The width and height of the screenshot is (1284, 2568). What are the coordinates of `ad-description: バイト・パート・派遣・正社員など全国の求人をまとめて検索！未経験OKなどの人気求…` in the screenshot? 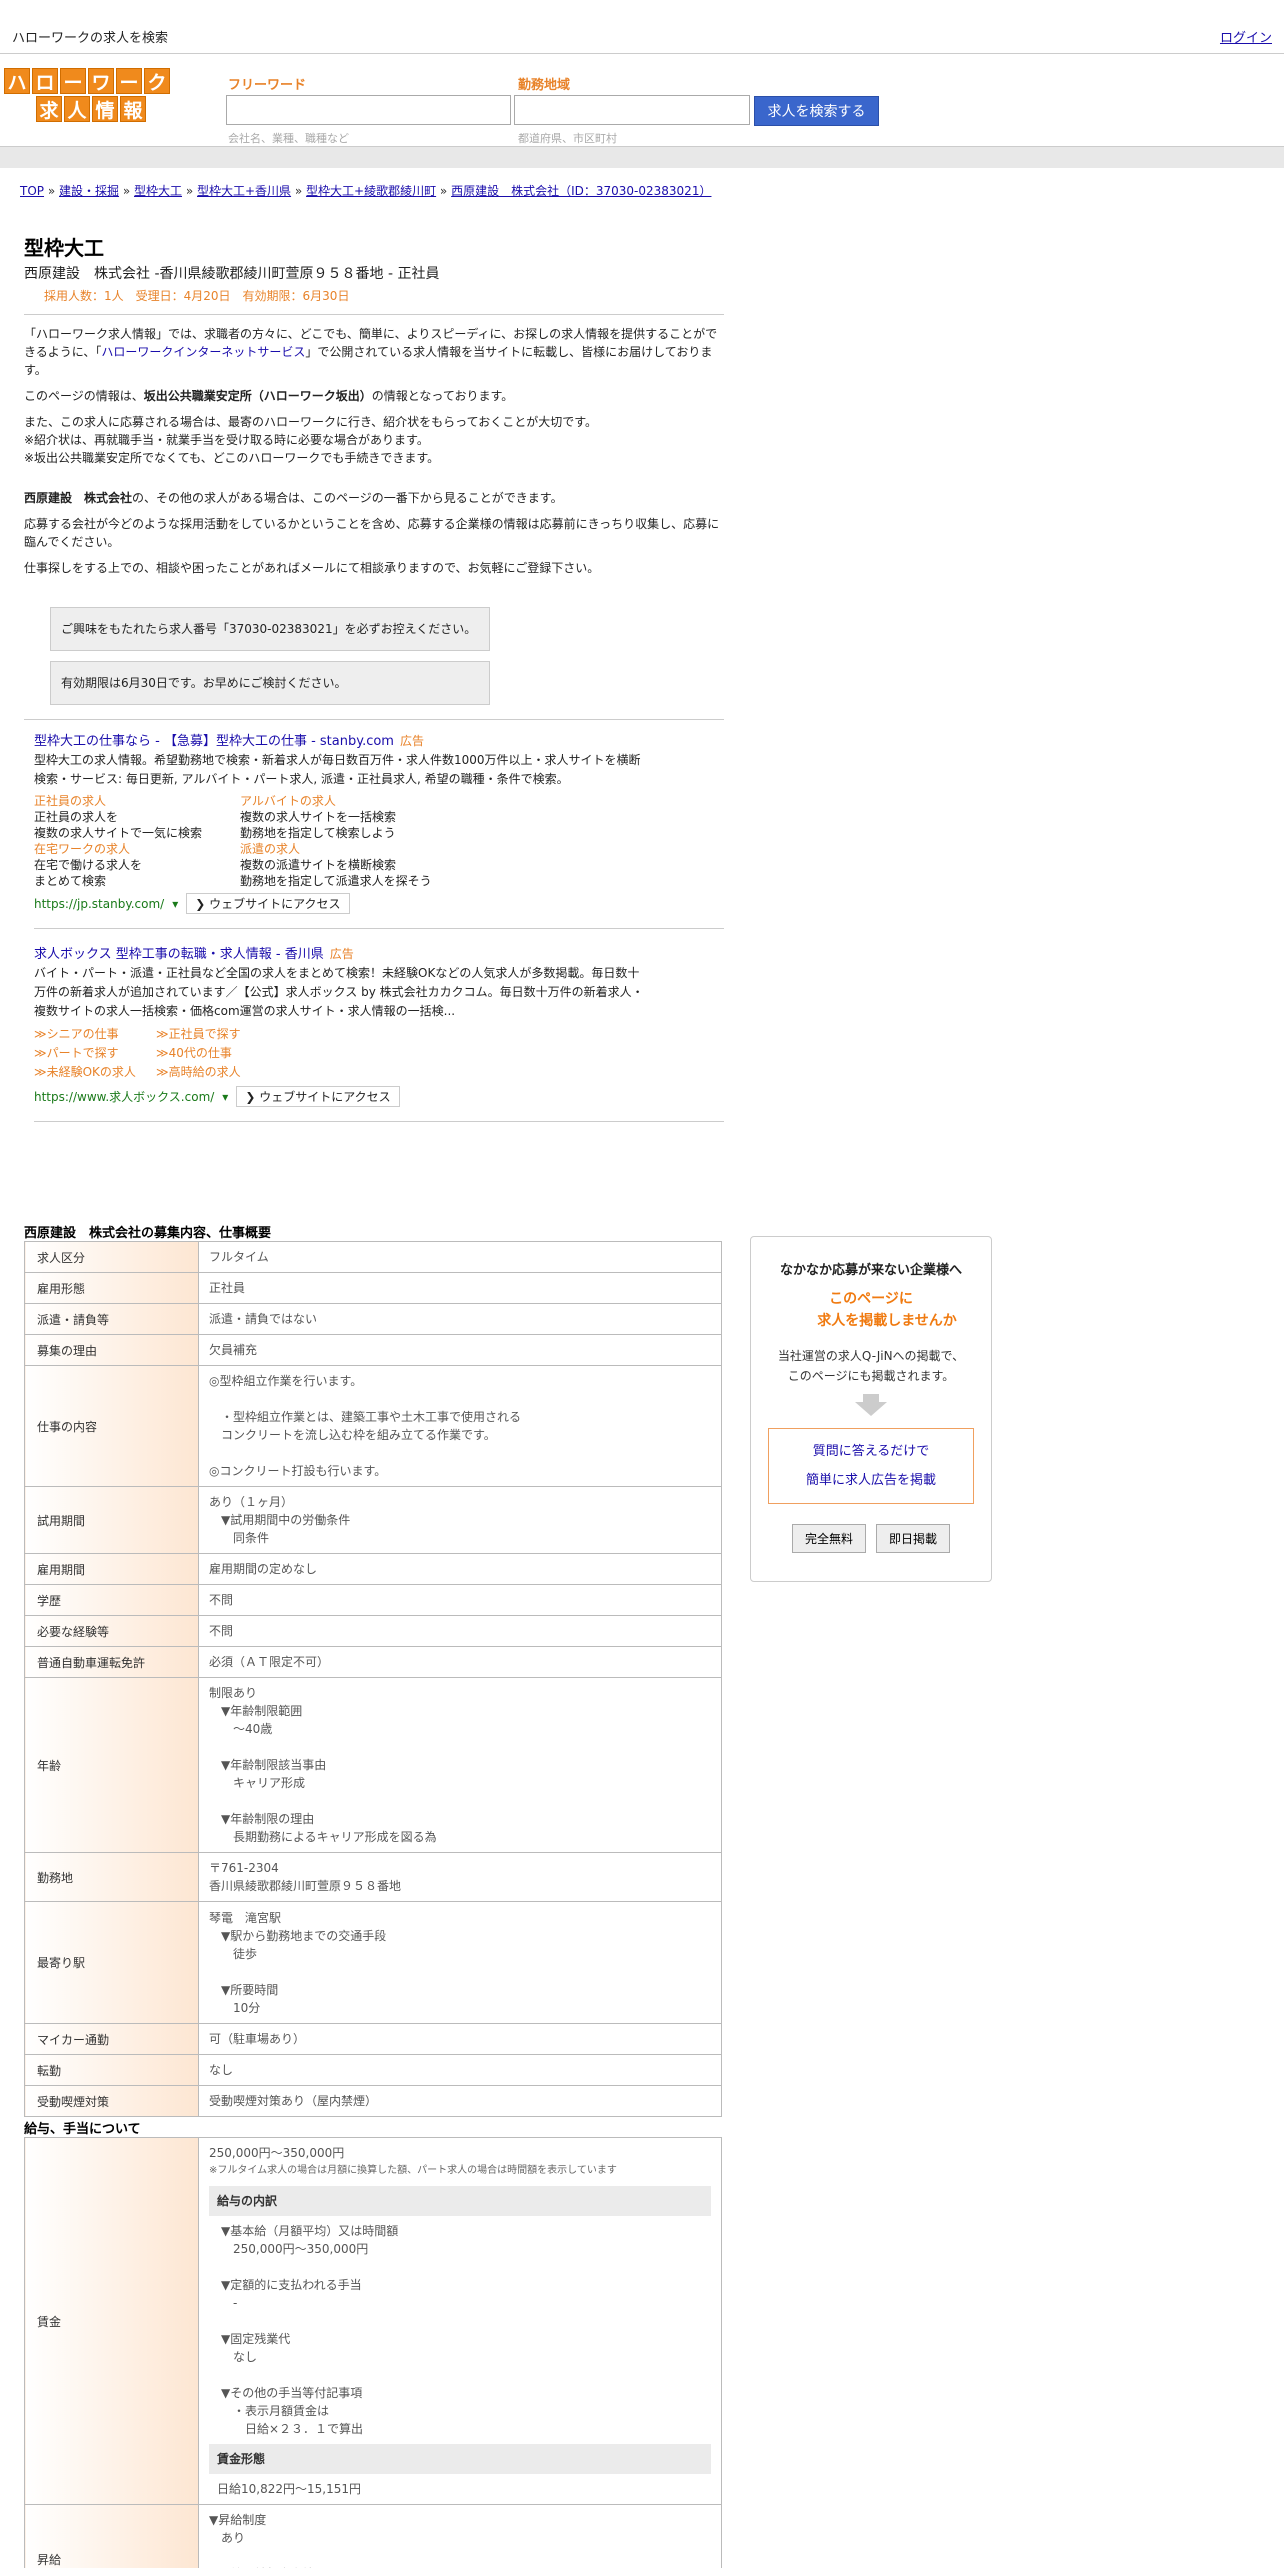 It's located at (339, 992).